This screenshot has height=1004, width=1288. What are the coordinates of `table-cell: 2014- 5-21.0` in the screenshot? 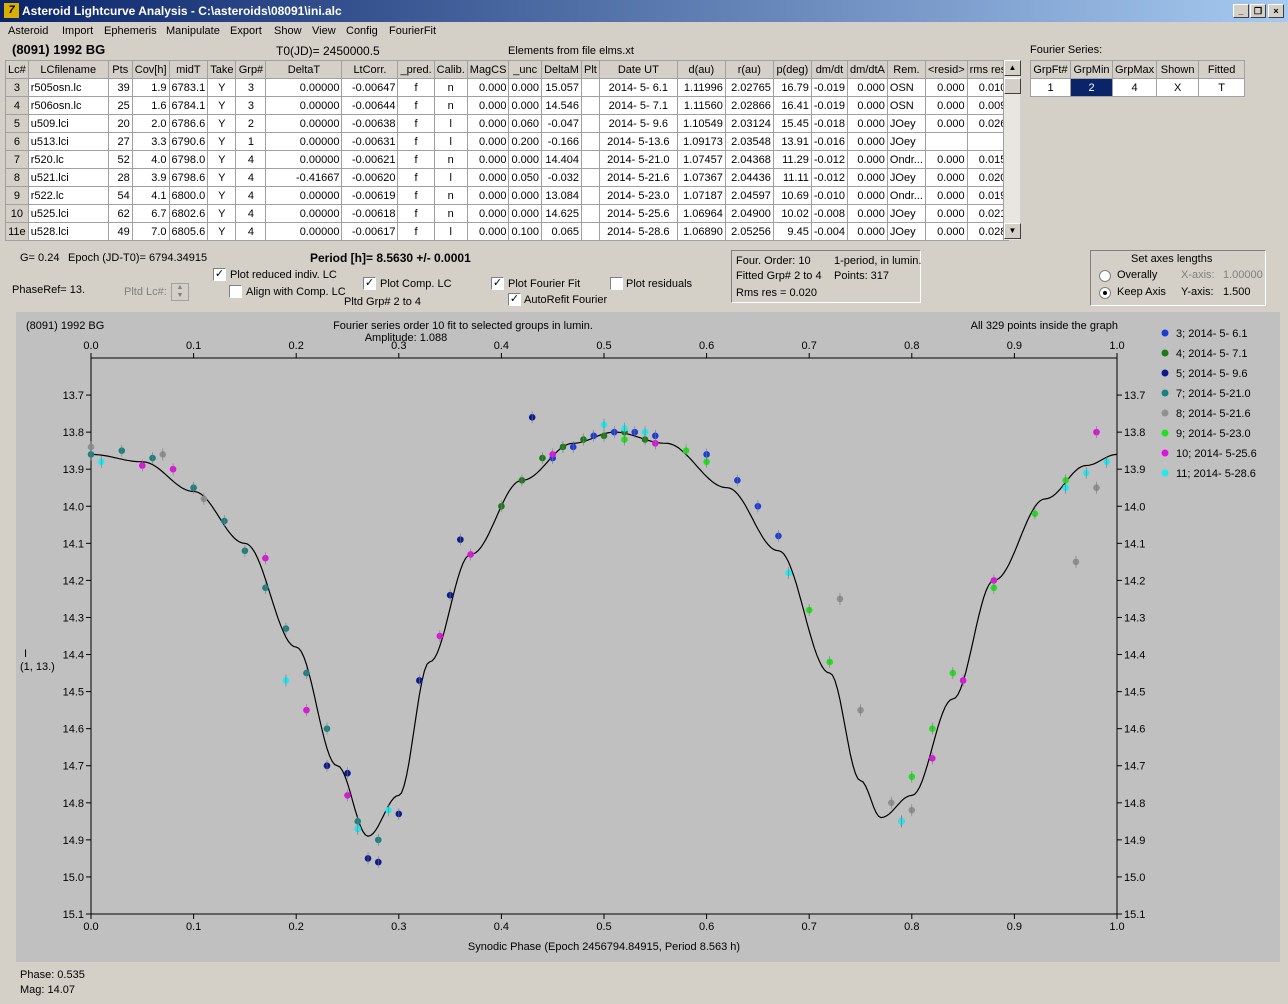 It's located at (638, 159).